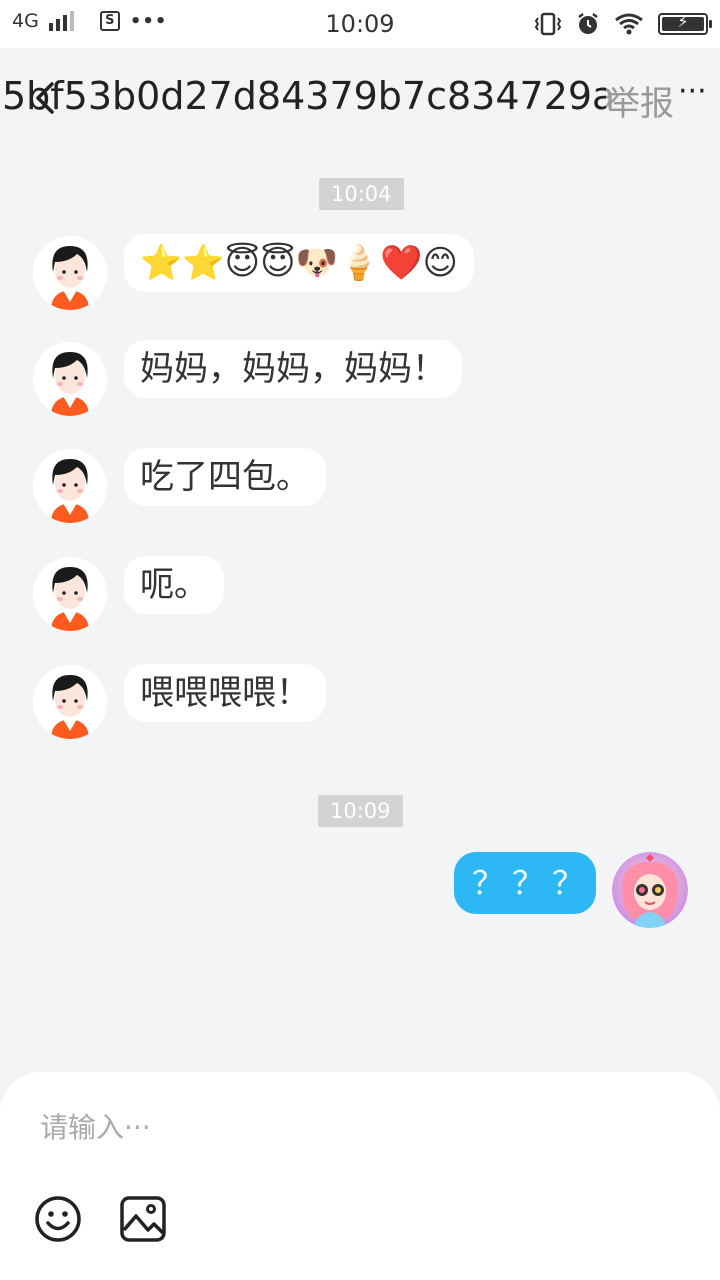  What do you see at coordinates (225, 693) in the screenshot?
I see `message-bubble: 喂喂喂喂！` at bounding box center [225, 693].